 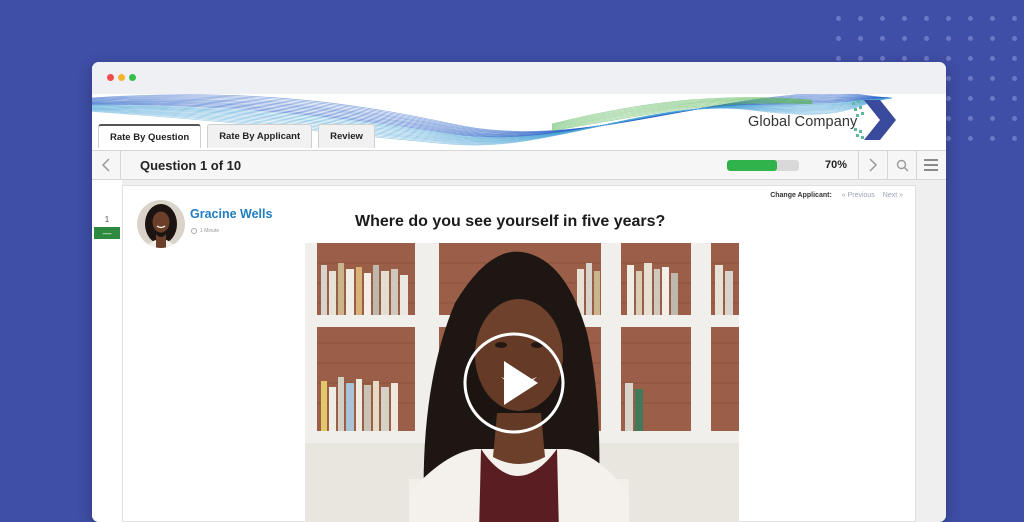 What do you see at coordinates (150, 136) in the screenshot?
I see `tab-rate-by-question: Rate By Question` at bounding box center [150, 136].